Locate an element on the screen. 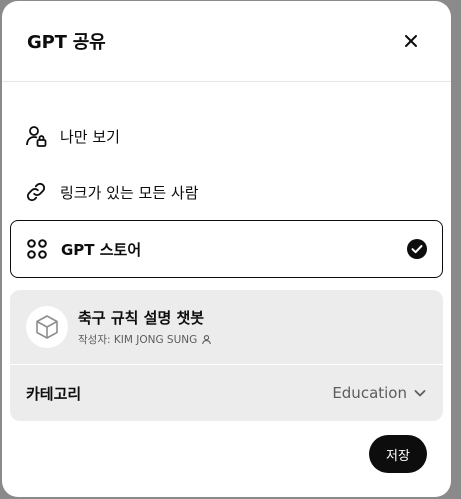 This screenshot has height=499, width=461. person-icon is located at coordinates (207, 340).